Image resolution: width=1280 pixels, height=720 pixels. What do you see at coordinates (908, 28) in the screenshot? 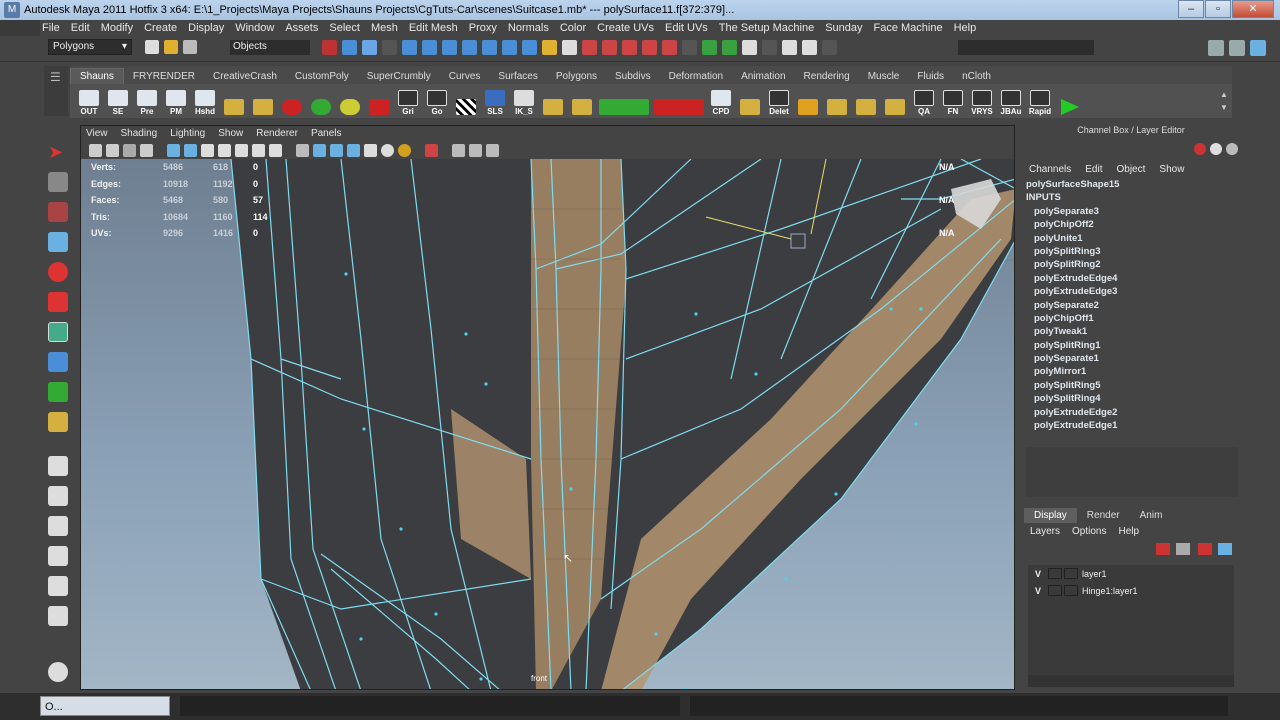
I see `menu-face-machine: Face Machine` at bounding box center [908, 28].